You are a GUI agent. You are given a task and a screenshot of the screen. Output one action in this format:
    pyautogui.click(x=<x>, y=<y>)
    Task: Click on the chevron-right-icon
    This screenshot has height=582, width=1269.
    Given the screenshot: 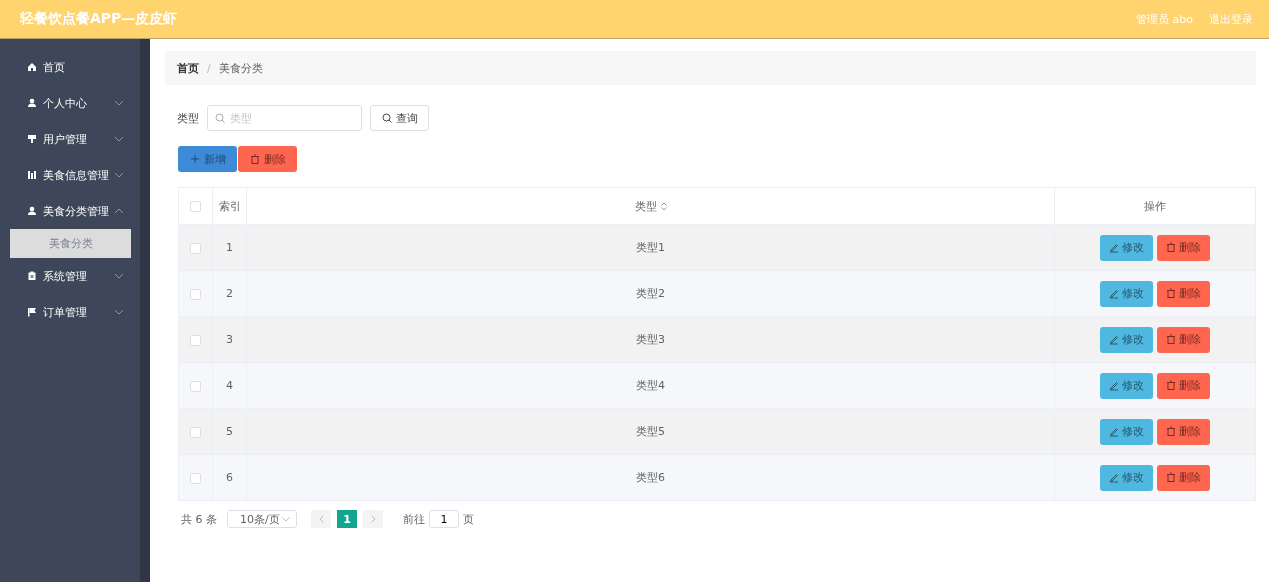 What is the action you would take?
    pyautogui.click(x=373, y=519)
    